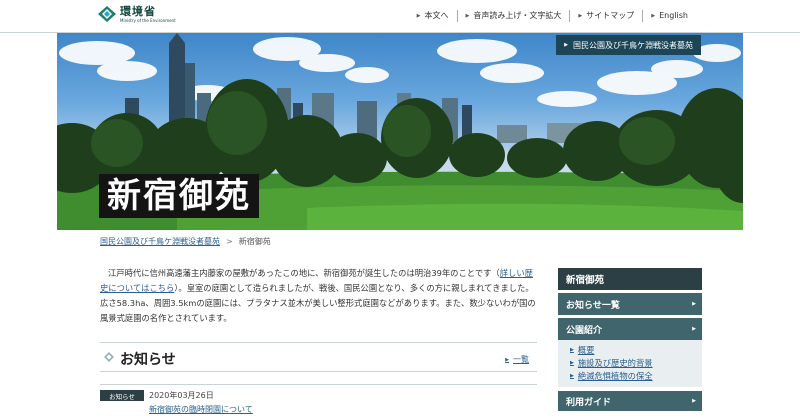 The image size is (800, 418). What do you see at coordinates (632, 350) in the screenshot?
I see `sidebar-link-overview: ▶ 概要` at bounding box center [632, 350].